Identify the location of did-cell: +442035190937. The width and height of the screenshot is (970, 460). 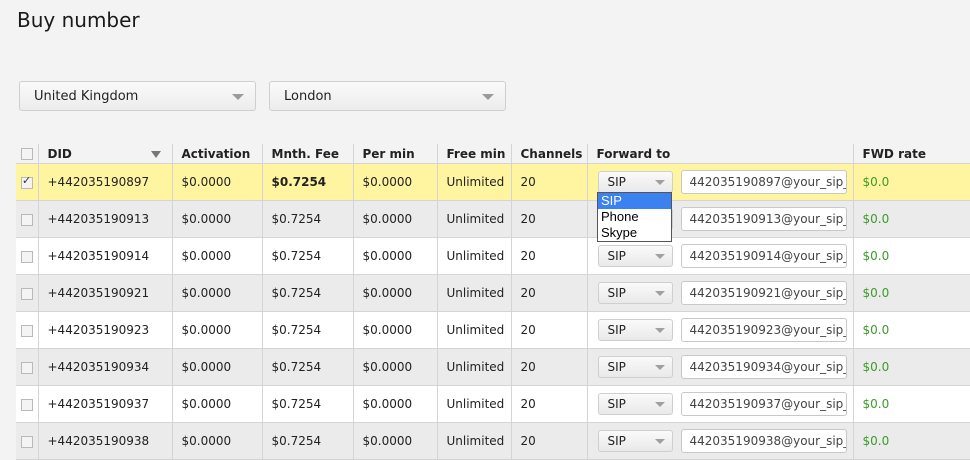
(105, 404).